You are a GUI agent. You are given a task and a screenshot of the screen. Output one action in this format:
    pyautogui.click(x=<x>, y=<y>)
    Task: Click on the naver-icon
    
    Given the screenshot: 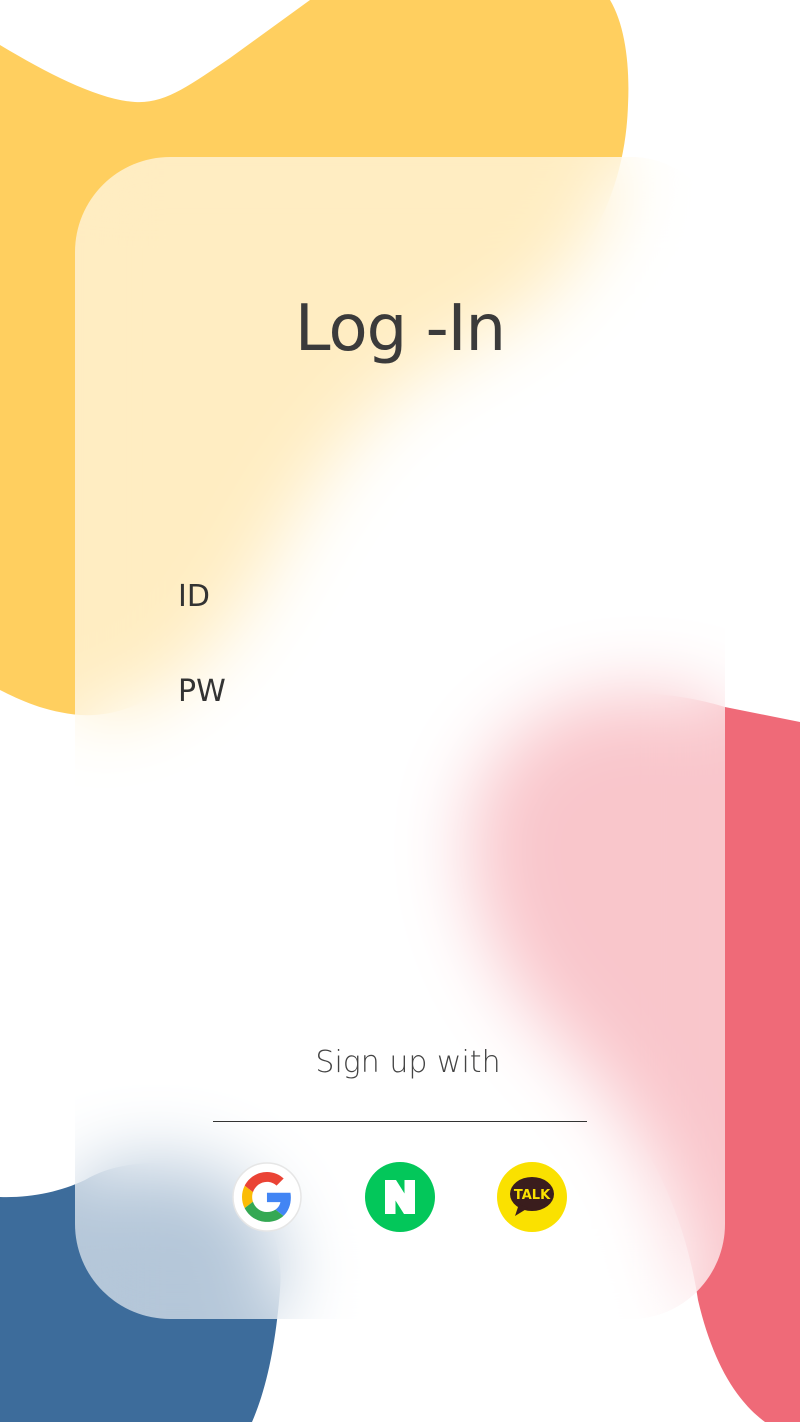 What is the action you would take?
    pyautogui.click(x=400, y=1197)
    